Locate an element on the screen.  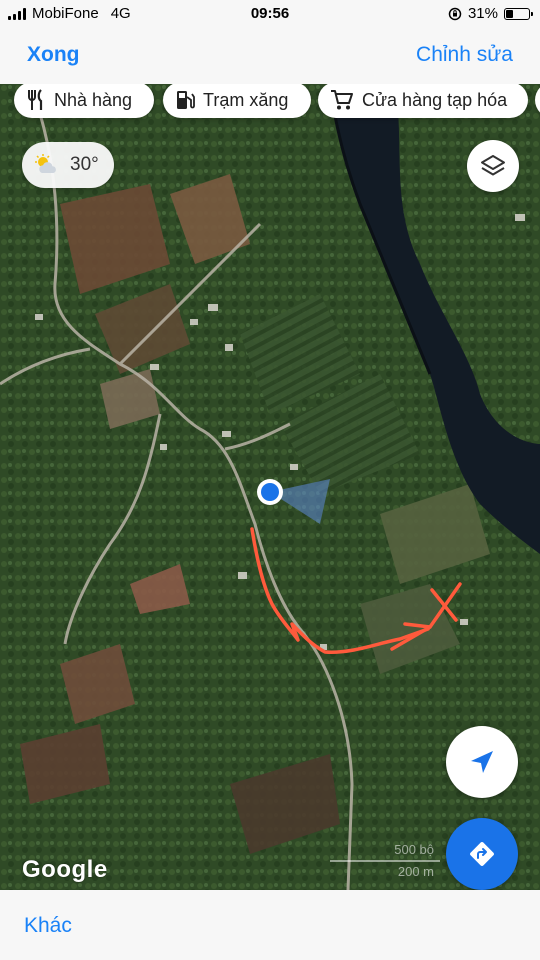
status-bar: MobiFone 4G 09:56 31% is located at coordinates (270, 14).